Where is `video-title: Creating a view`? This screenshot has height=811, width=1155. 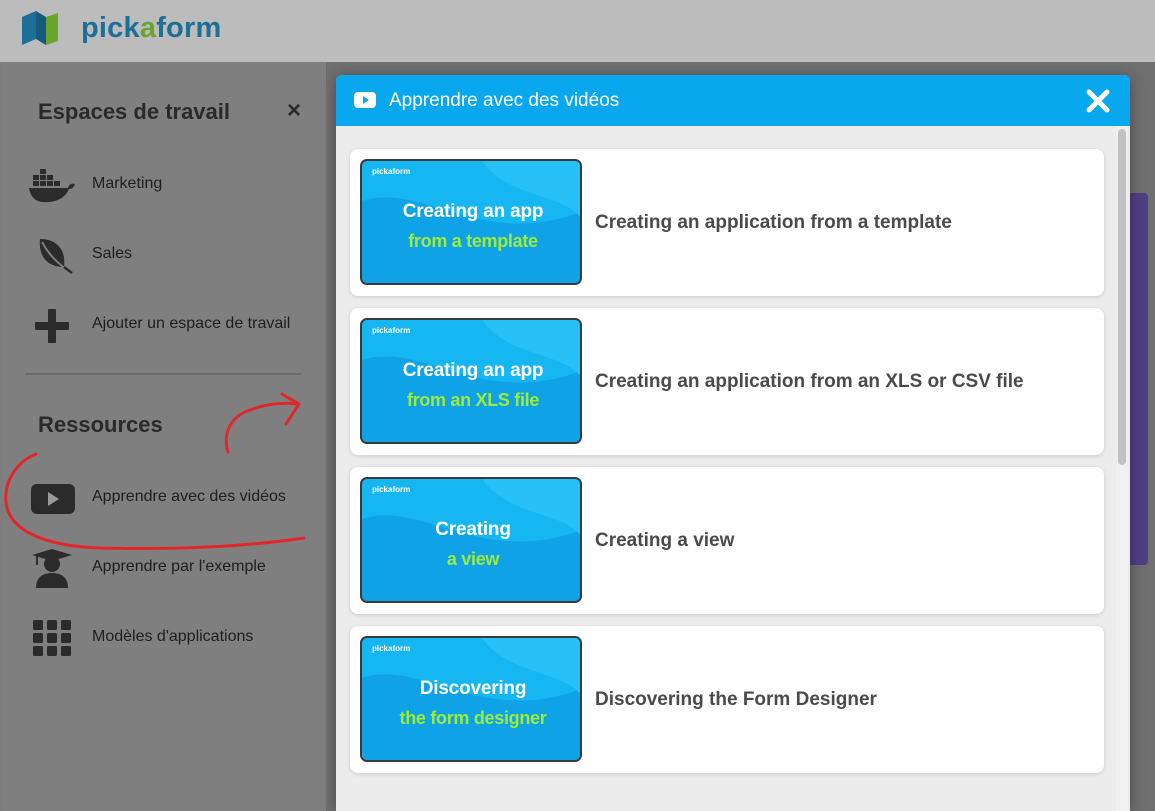 video-title: Creating a view is located at coordinates (665, 540).